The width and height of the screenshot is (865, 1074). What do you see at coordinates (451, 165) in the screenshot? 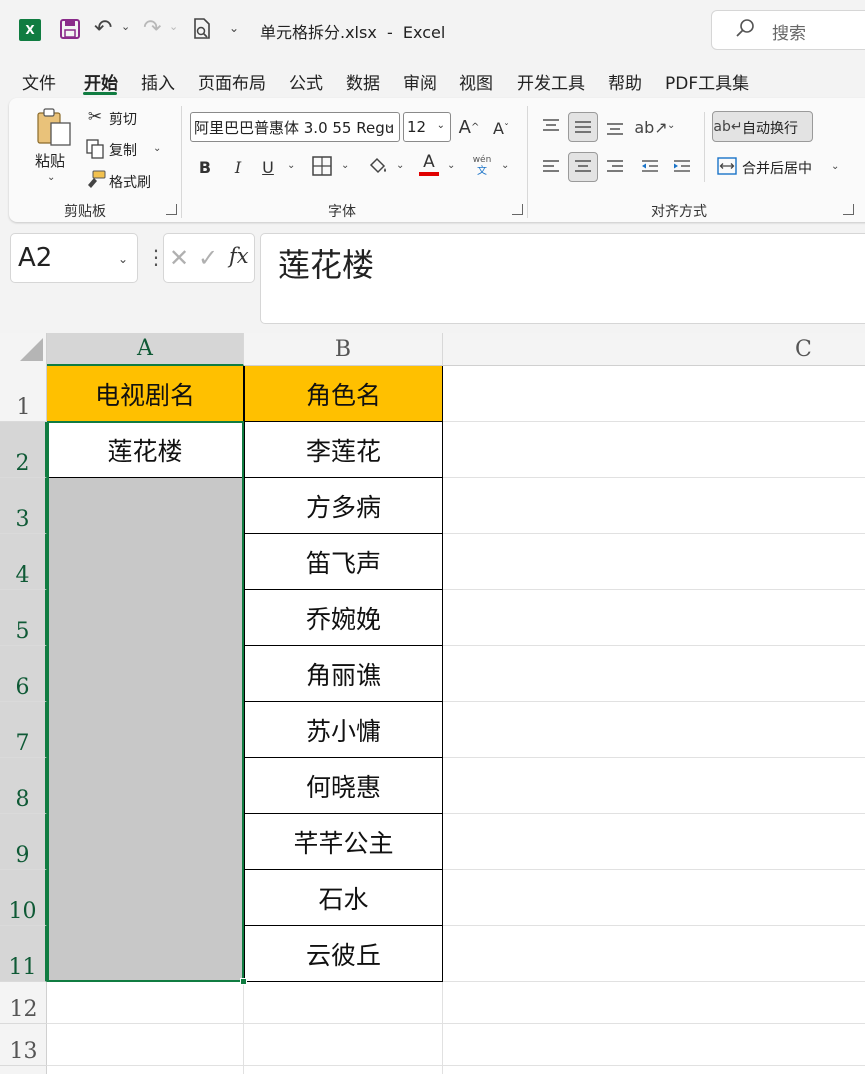
I see `font-color-dropdown-icon: ⌄` at bounding box center [451, 165].